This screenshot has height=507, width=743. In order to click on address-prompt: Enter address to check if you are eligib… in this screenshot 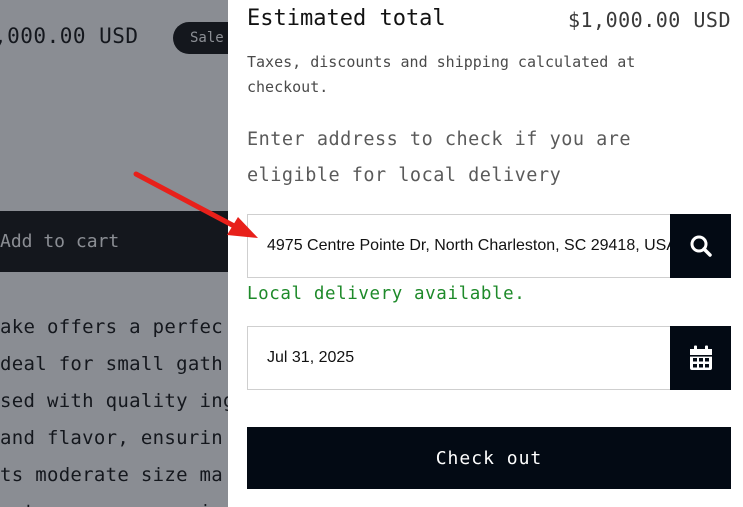, I will do `click(439, 157)`.